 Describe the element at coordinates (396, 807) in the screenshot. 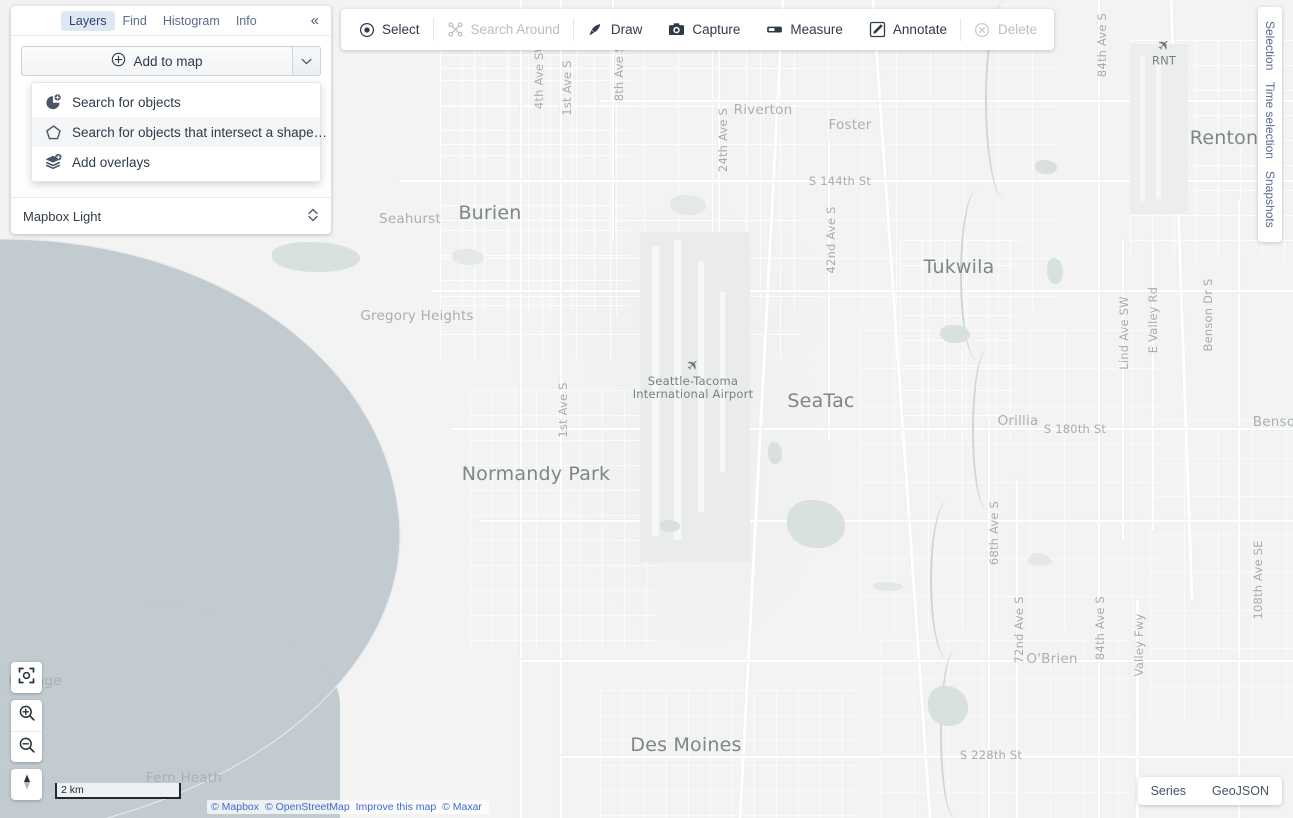

I see `attribution-improve-map: Improve this map` at that location.